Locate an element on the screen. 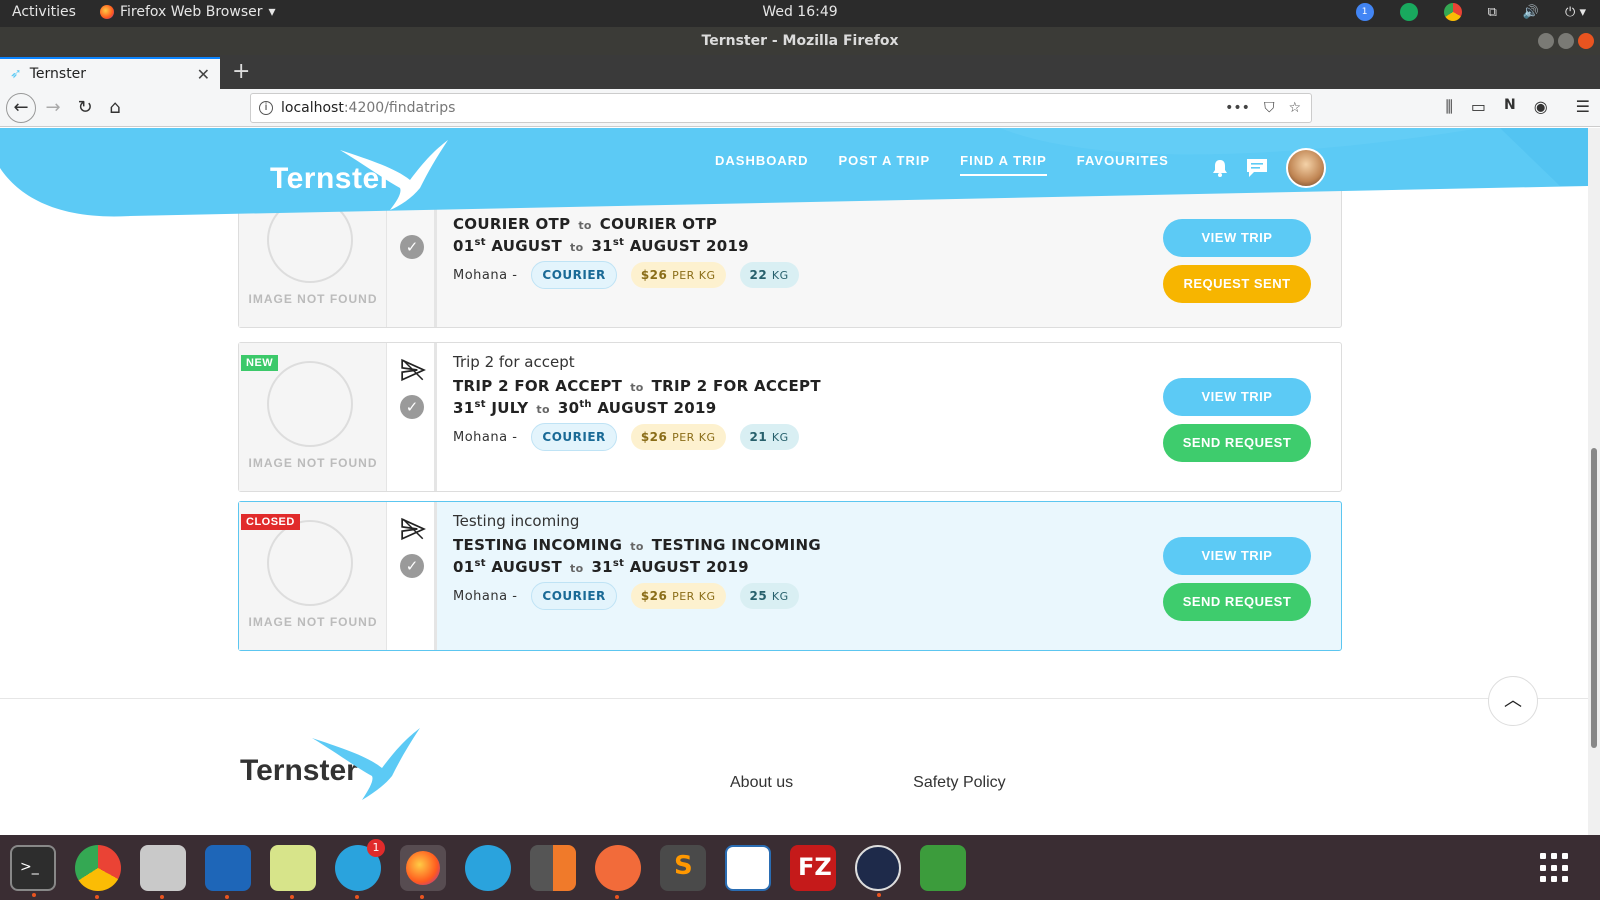 This screenshot has width=1600, height=900. nav-dashboard: DASHBOARD is located at coordinates (762, 164).